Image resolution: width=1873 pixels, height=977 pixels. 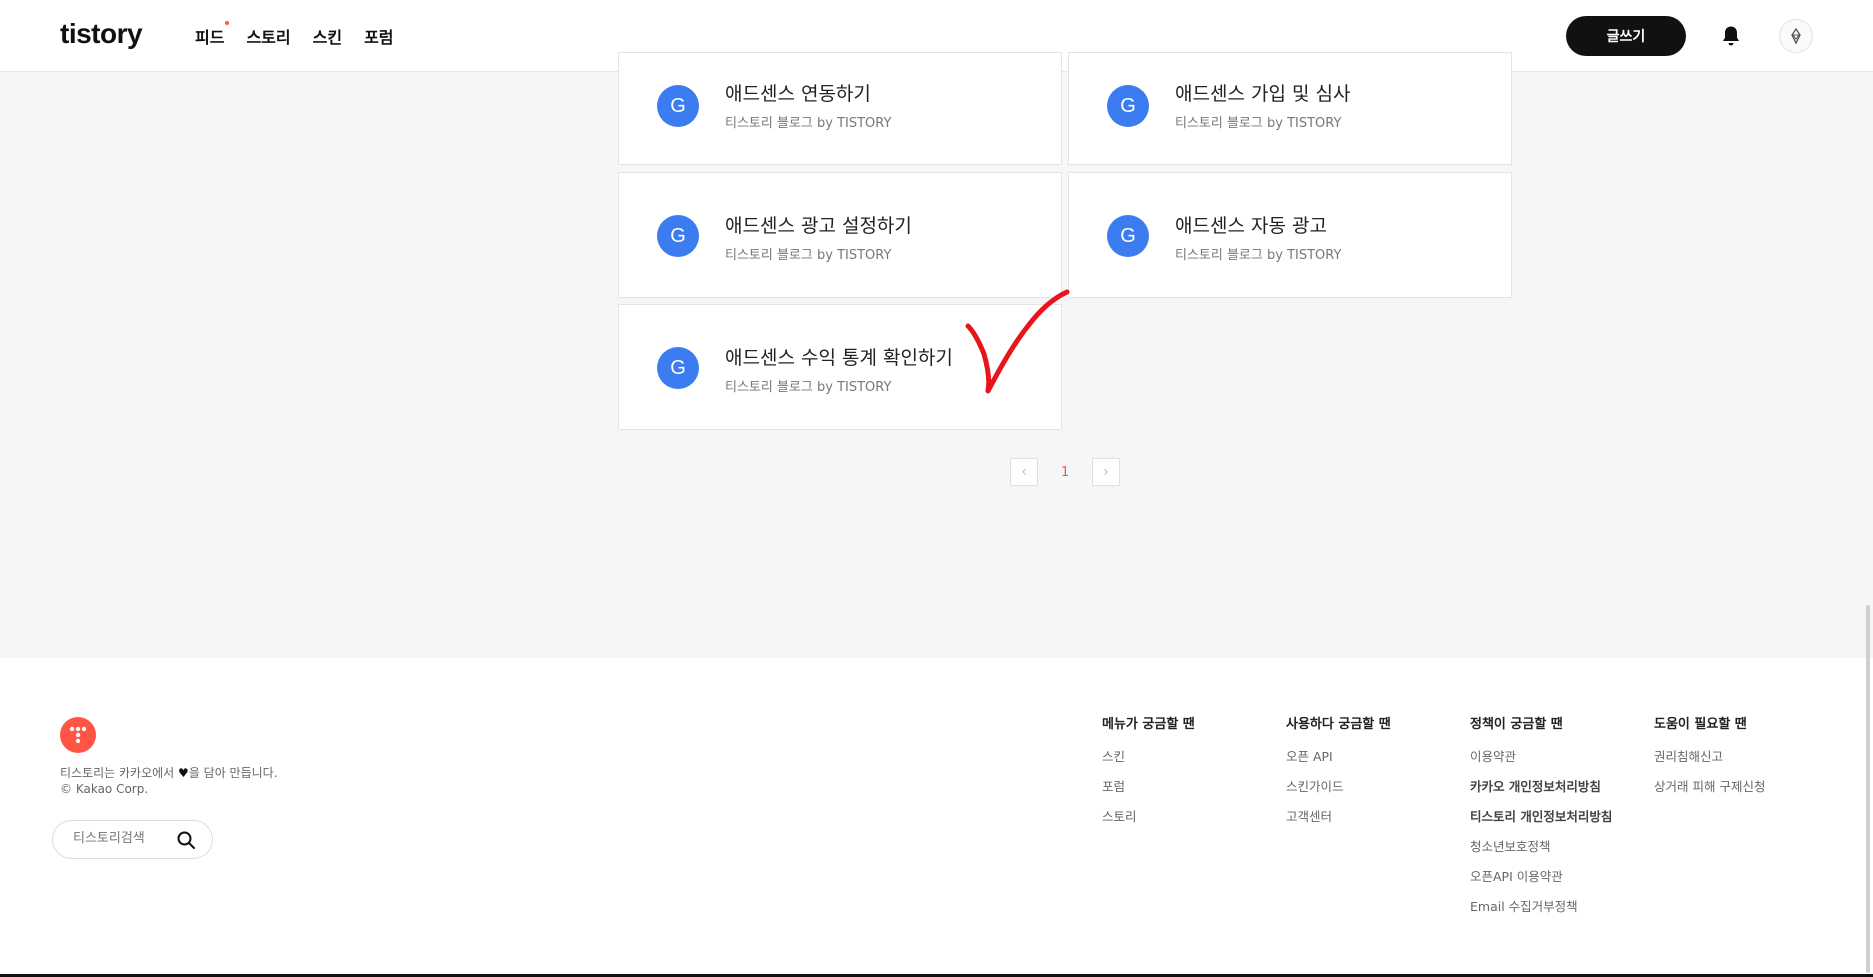 I want to click on guide-card: G 애드센스 가입 및 심사 티스토리 블로그 by TISTORY, so click(x=1290, y=108).